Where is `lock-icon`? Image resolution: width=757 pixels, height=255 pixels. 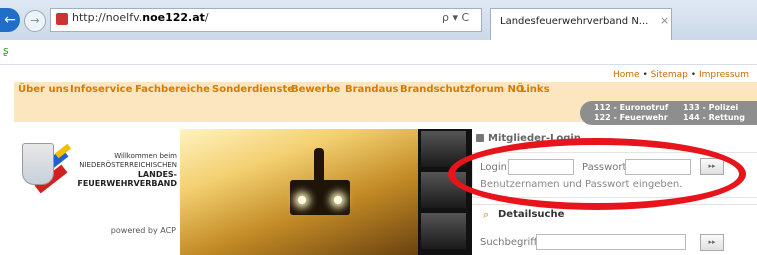
lock-icon is located at coordinates (480, 138).